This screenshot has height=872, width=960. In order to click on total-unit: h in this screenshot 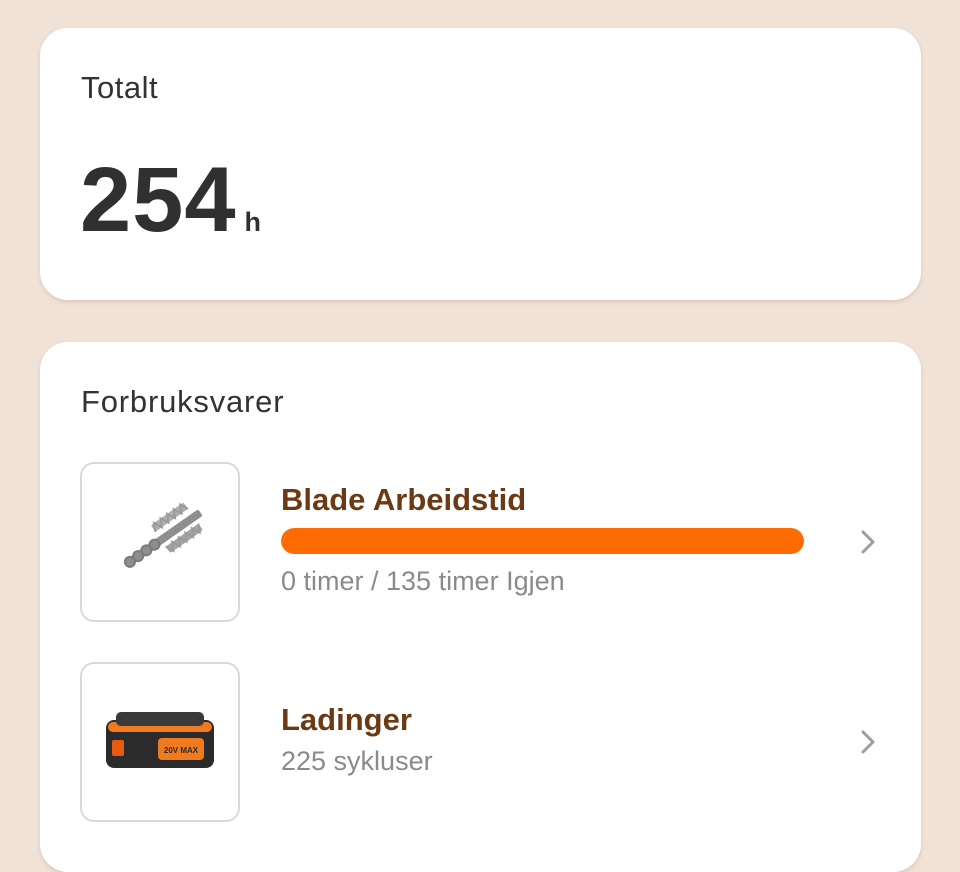, I will do `click(253, 222)`.